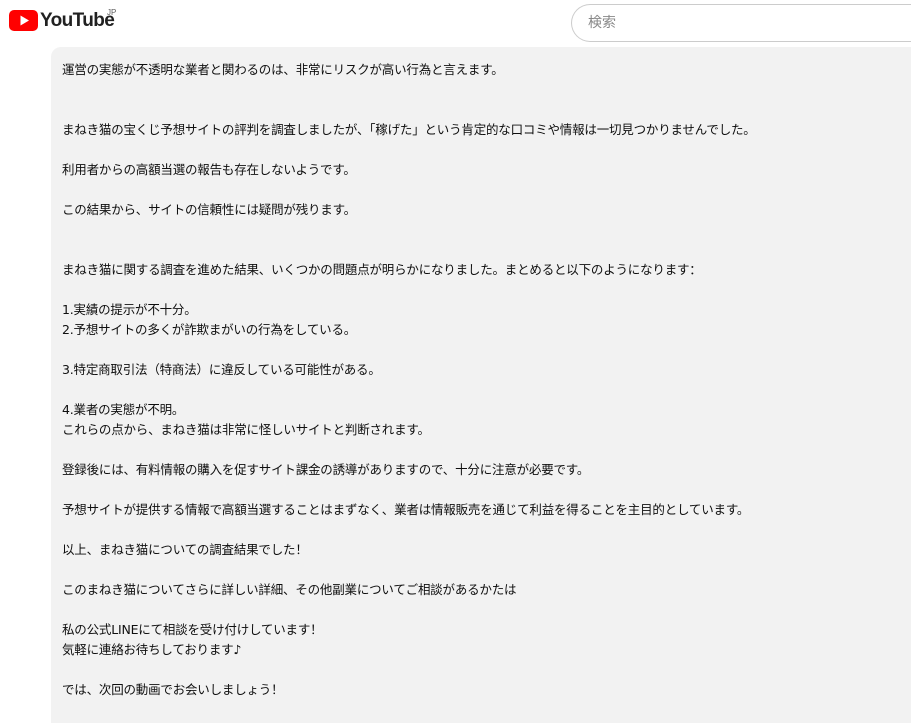  Describe the element at coordinates (173, 689) in the screenshot. I see `description-line: では、次回の動画でお会いしましょう！` at that location.